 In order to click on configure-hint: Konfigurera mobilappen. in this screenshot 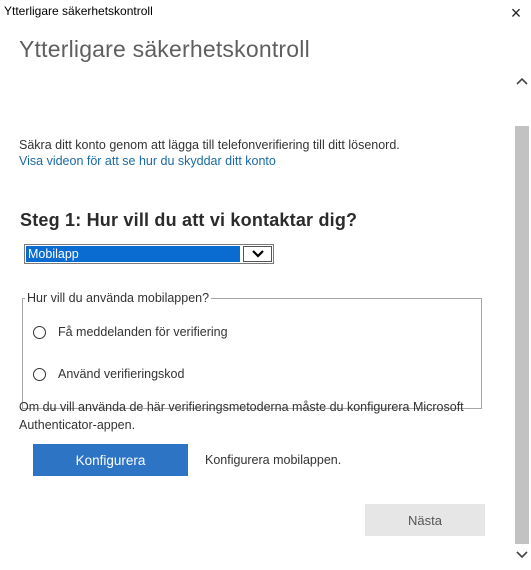, I will do `click(273, 460)`.